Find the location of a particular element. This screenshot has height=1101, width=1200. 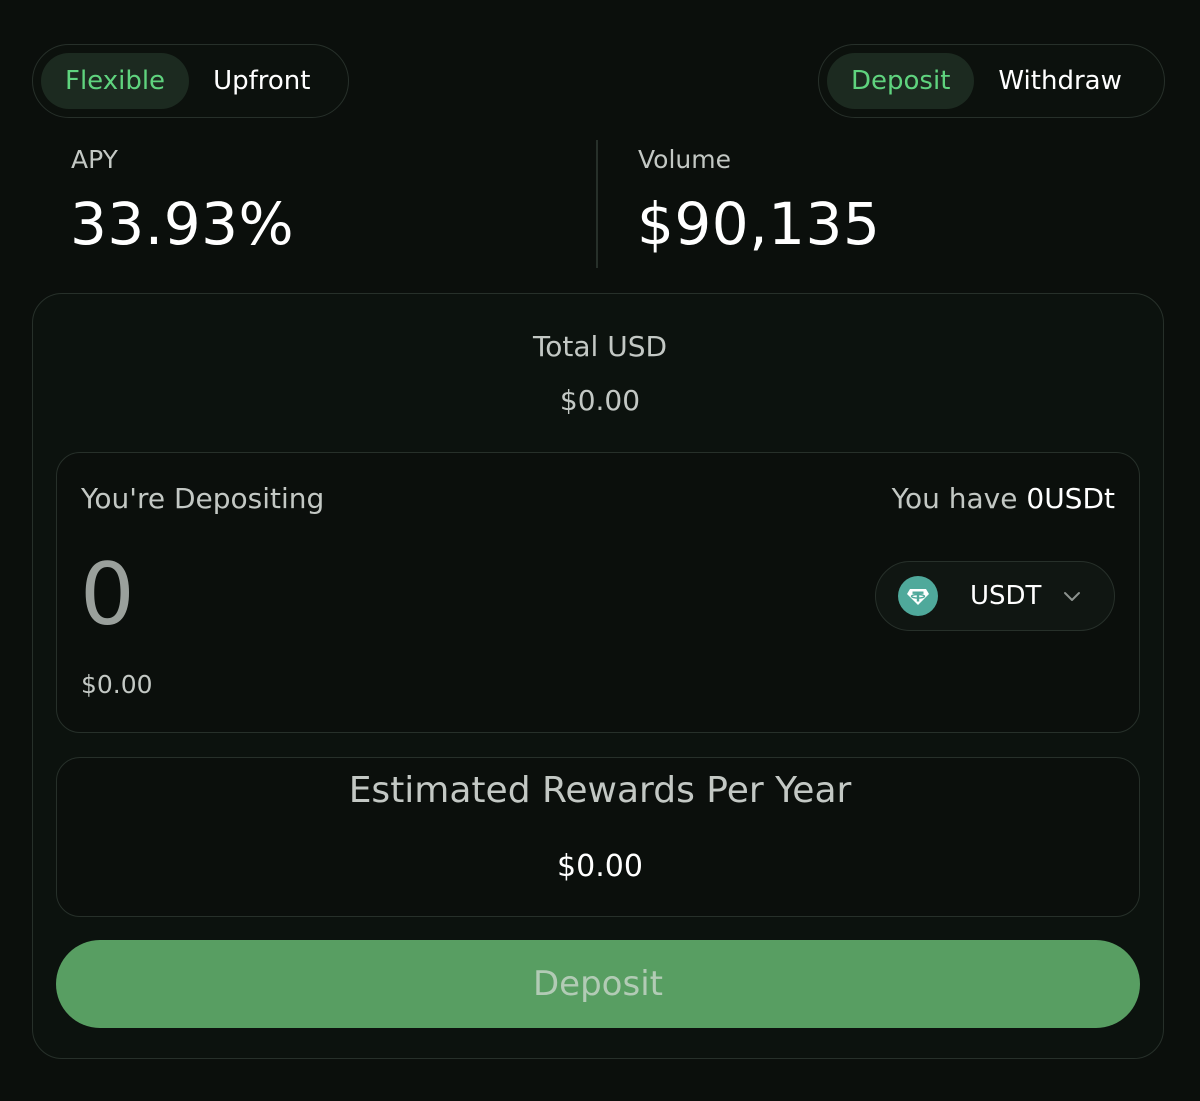

apy-value: 33.93% is located at coordinates (182, 224).